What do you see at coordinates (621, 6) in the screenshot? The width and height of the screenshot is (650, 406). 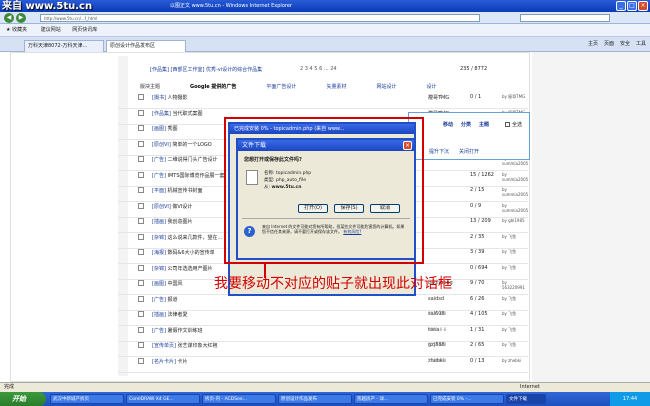 I see `minimize-button: _` at bounding box center [621, 6].